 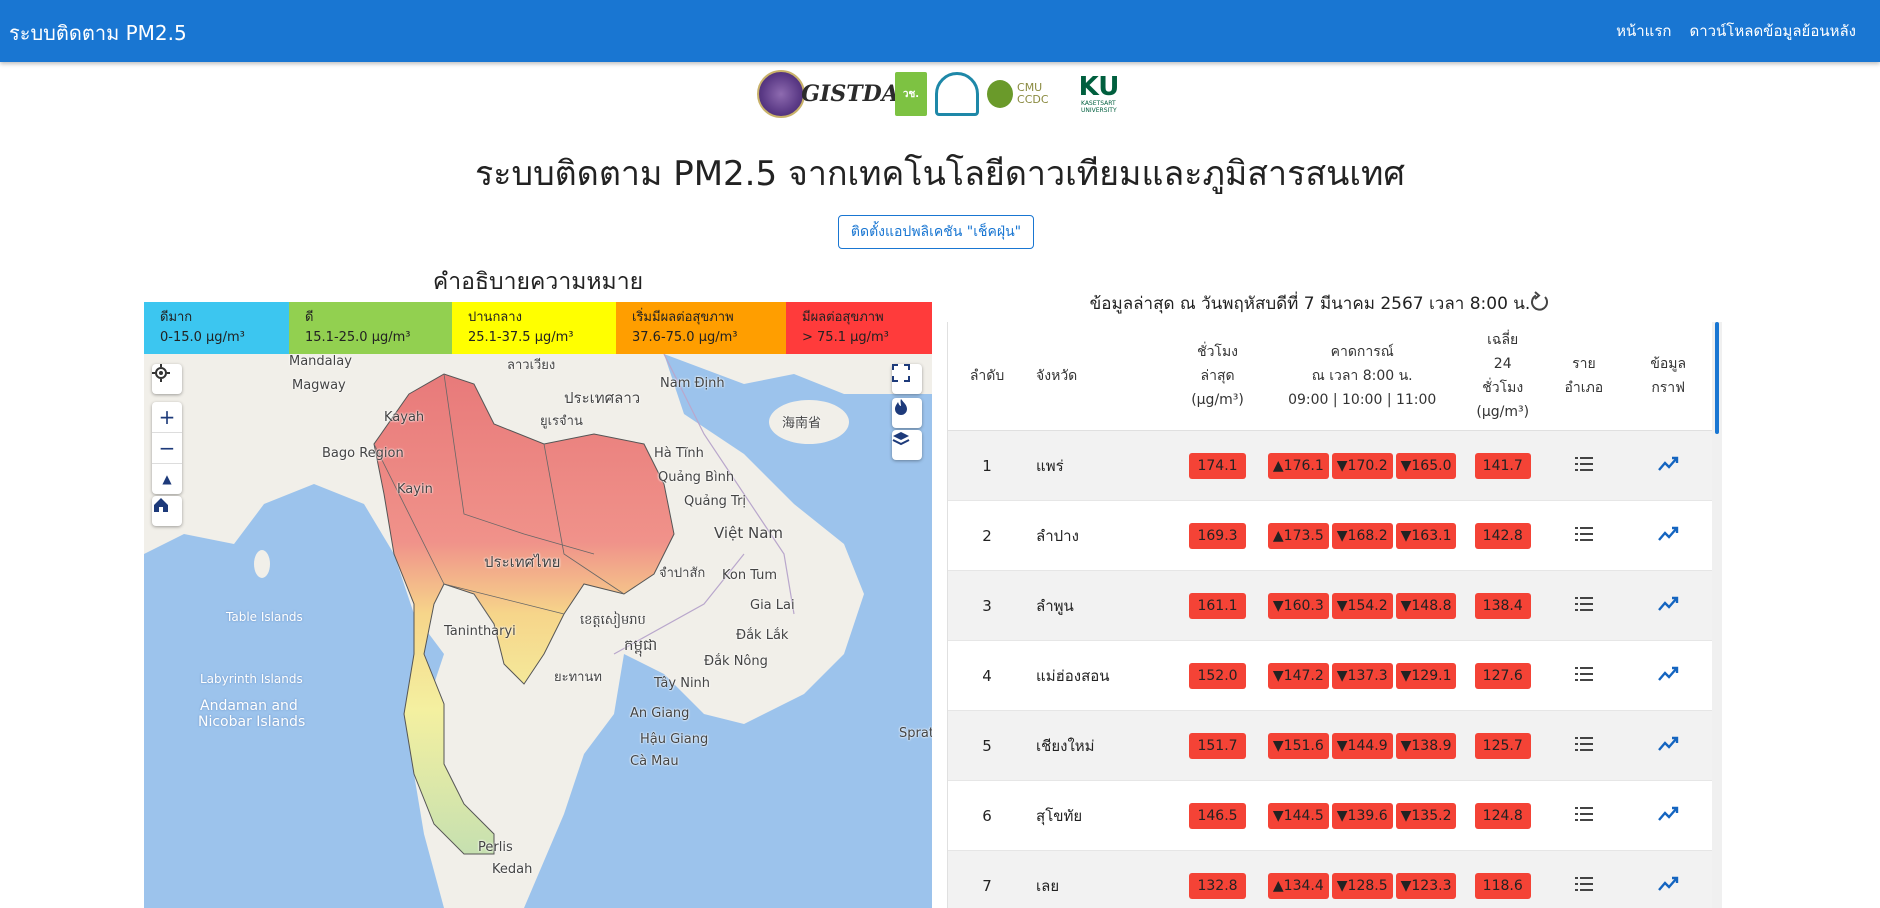 What do you see at coordinates (1298, 605) in the screenshot?
I see `forecast-0900-badge: ▼160.3` at bounding box center [1298, 605].